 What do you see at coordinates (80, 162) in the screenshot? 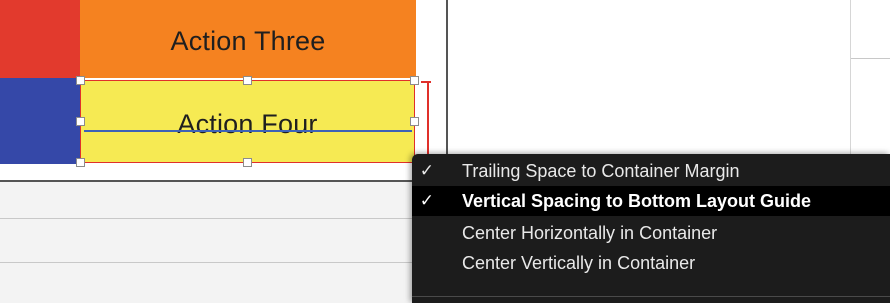
I see `resize-handle-bottom-left` at bounding box center [80, 162].